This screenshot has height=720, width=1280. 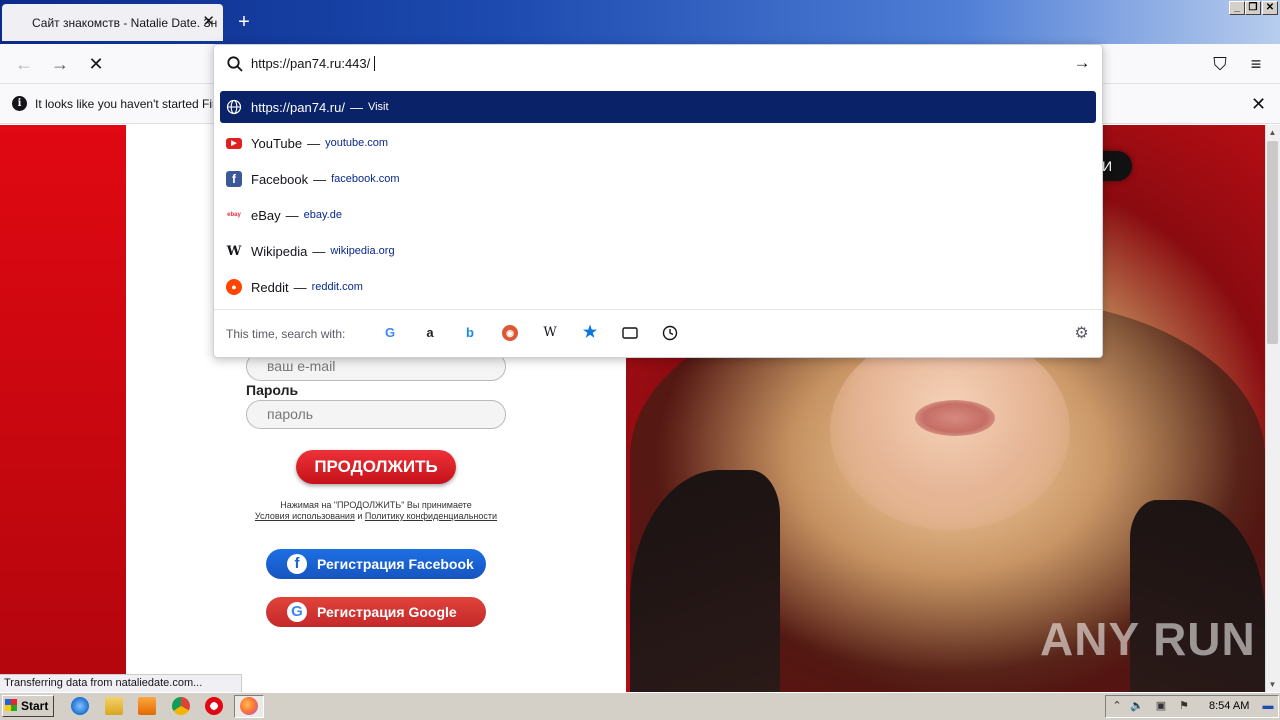 I want to click on media-player-icon, so click(x=147, y=706).